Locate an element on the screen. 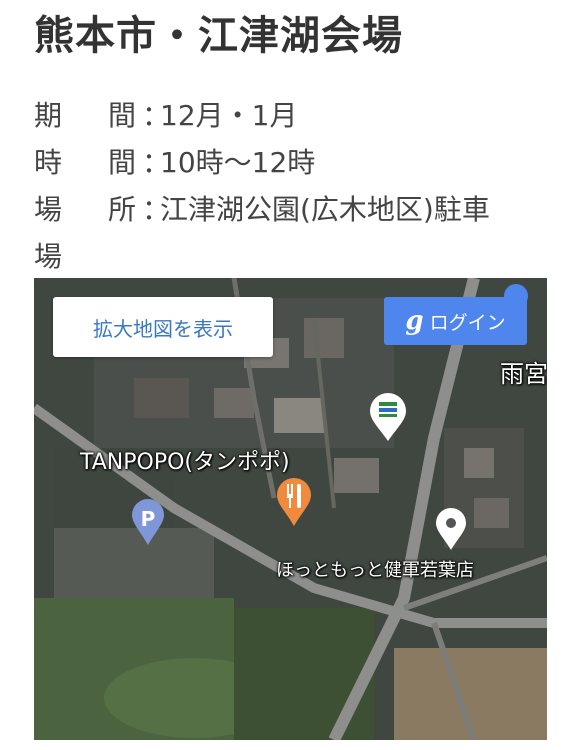  info-row-place: 場所 ： 江津湖公園(広木地区)駐車 is located at coordinates (262, 209).